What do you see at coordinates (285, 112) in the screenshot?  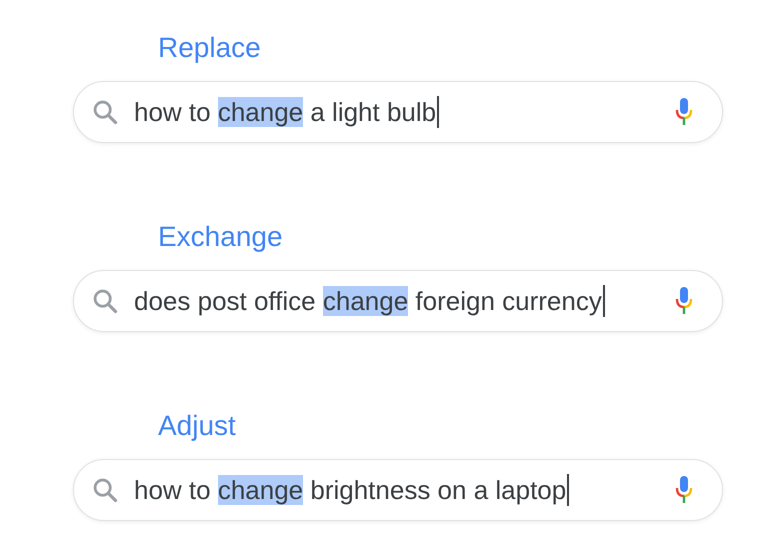 I see `query-text: how to change a light bulb` at bounding box center [285, 112].